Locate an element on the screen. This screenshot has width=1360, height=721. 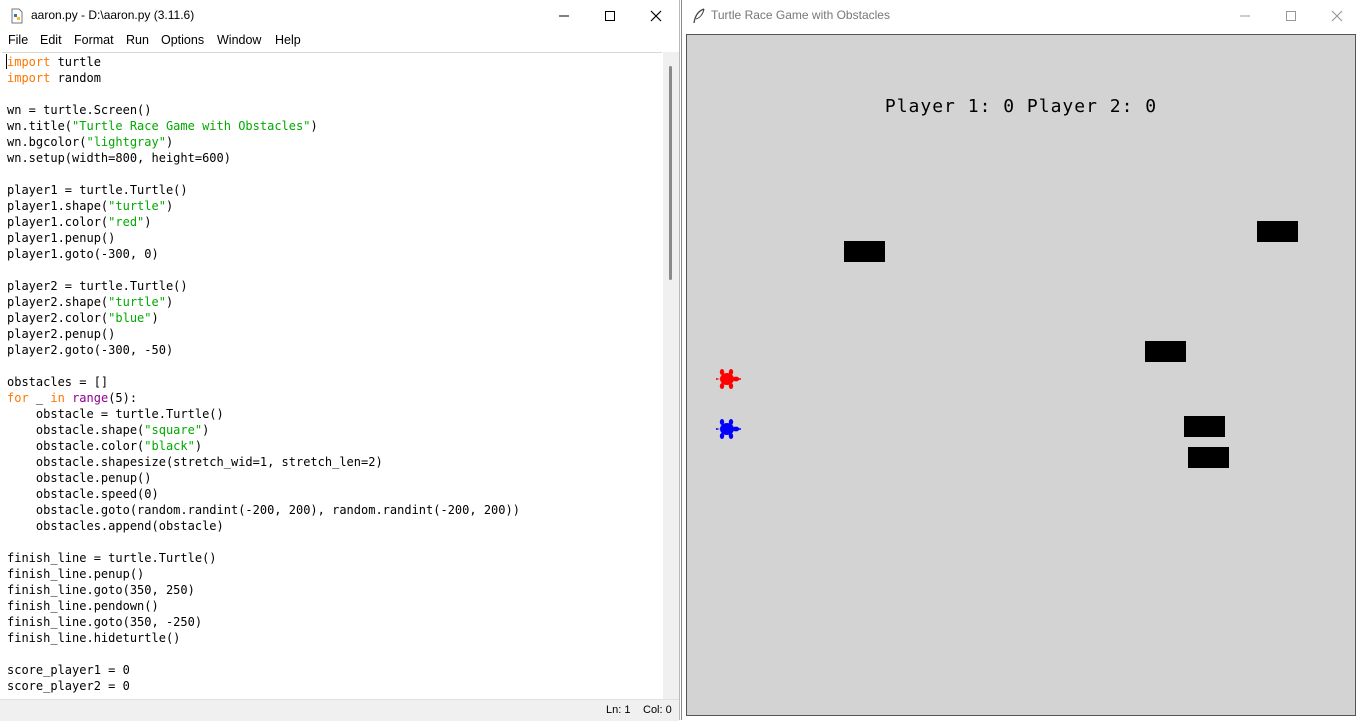
turtle-close-button is located at coordinates (1337, 15).